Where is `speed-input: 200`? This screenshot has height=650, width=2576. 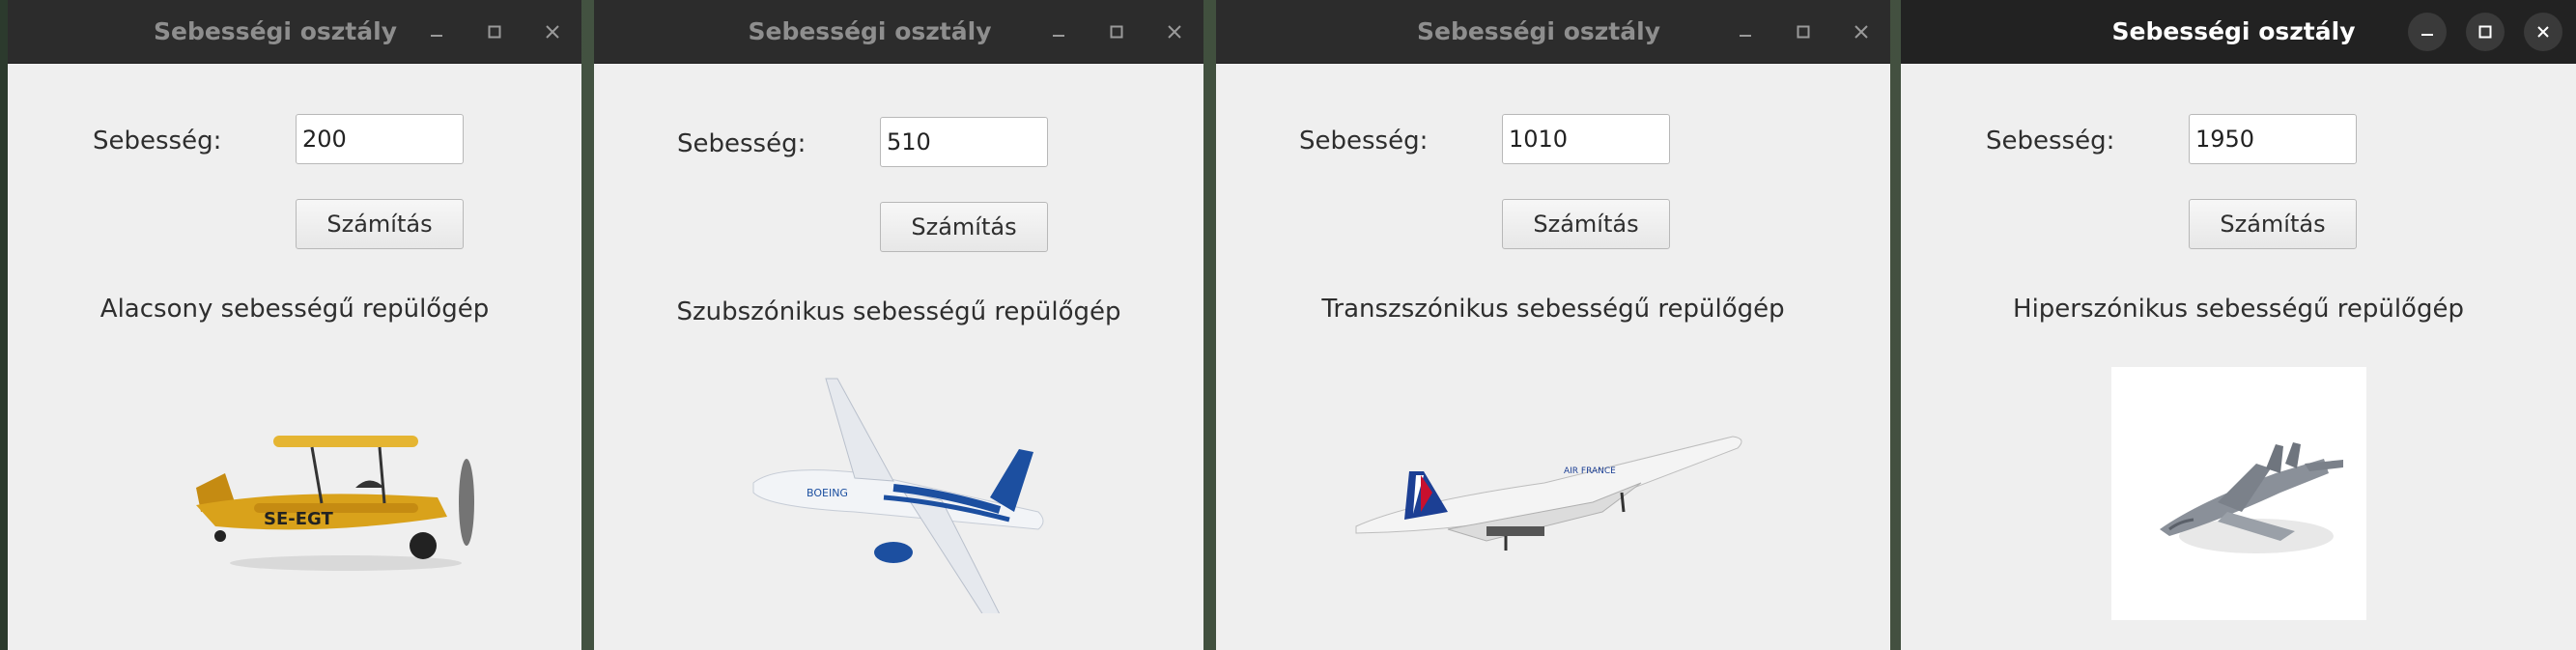
speed-input: 200 is located at coordinates (380, 139).